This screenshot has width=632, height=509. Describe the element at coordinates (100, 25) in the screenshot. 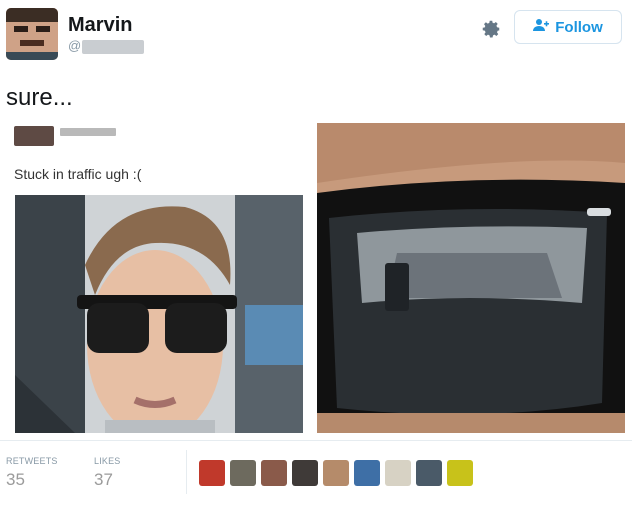

I see `author-display-name: Marvin` at that location.